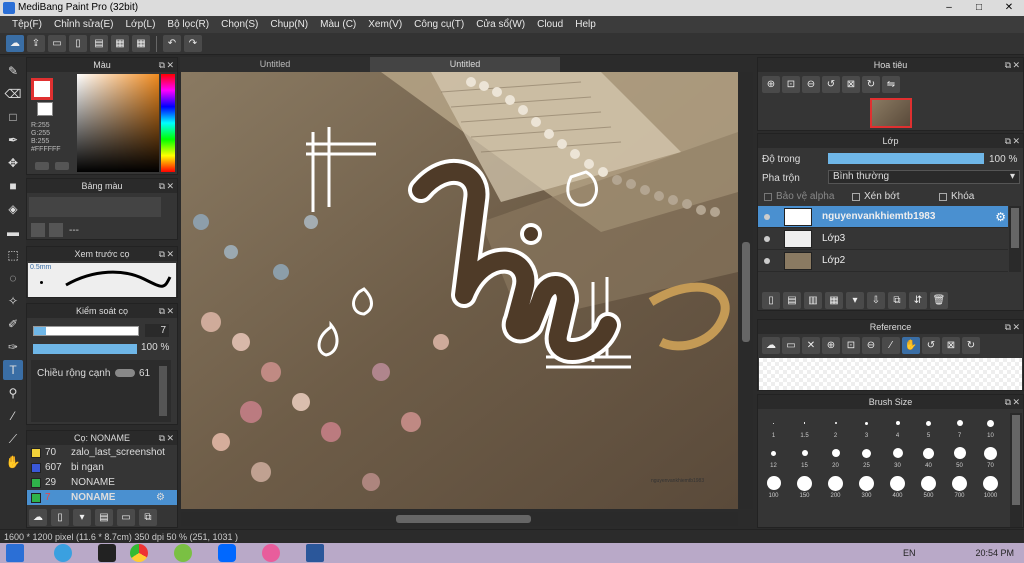  Describe the element at coordinates (943, 196) in the screenshot. I see `checkbox` at that location.